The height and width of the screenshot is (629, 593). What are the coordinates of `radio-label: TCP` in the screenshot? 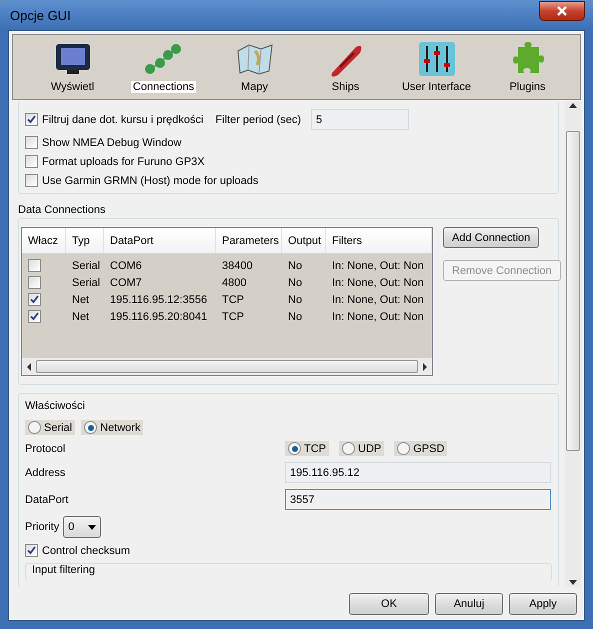 It's located at (315, 448).